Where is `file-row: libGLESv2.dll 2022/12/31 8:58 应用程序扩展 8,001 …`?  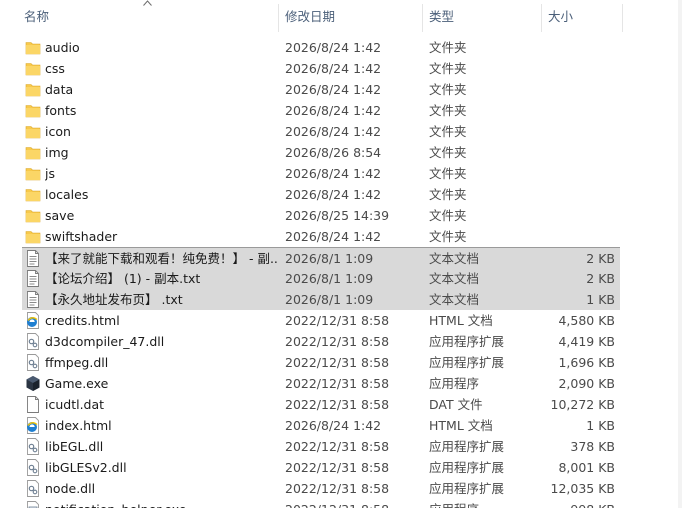
file-row: libGLESv2.dll 2022/12/31 8:58 应用程序扩展 8,001 … is located at coordinates (321, 467).